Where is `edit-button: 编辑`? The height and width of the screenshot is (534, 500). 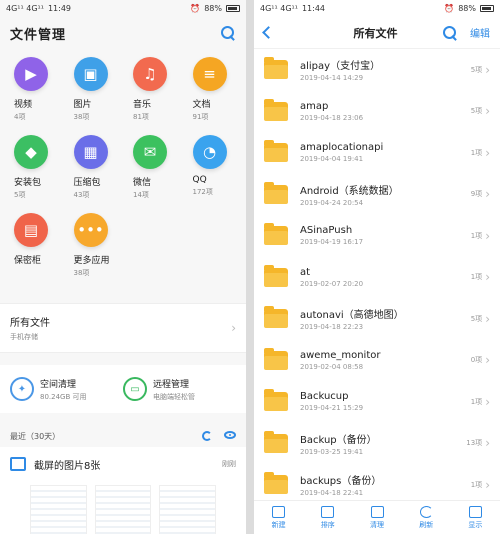 edit-button: 编辑 is located at coordinates (480, 32).